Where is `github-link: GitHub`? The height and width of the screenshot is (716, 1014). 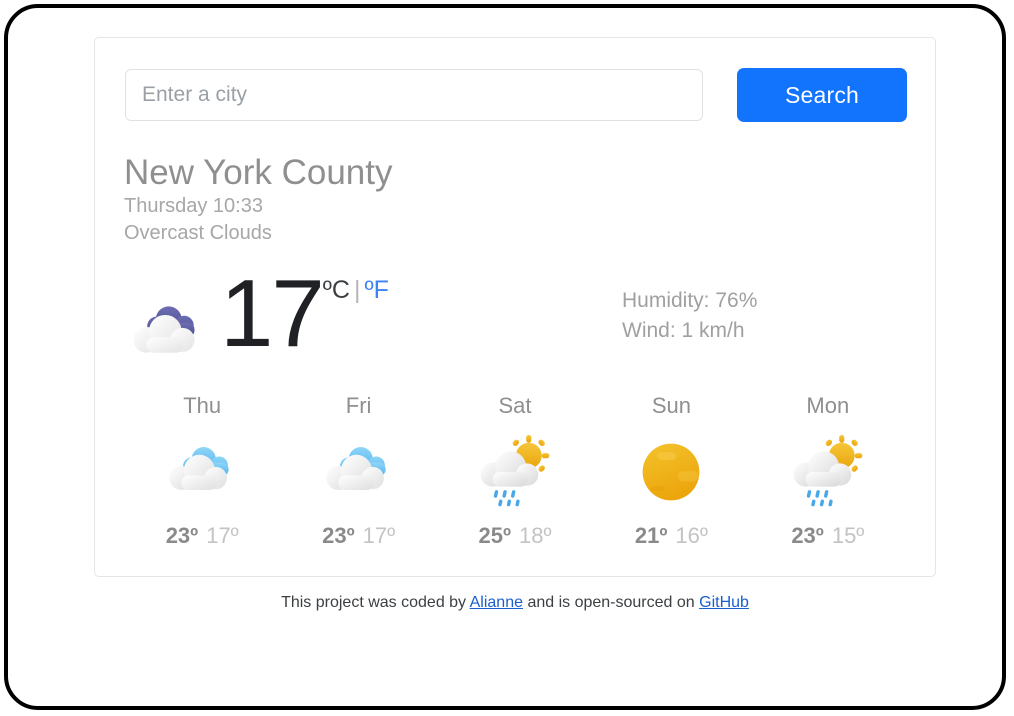 github-link: GitHub is located at coordinates (724, 602).